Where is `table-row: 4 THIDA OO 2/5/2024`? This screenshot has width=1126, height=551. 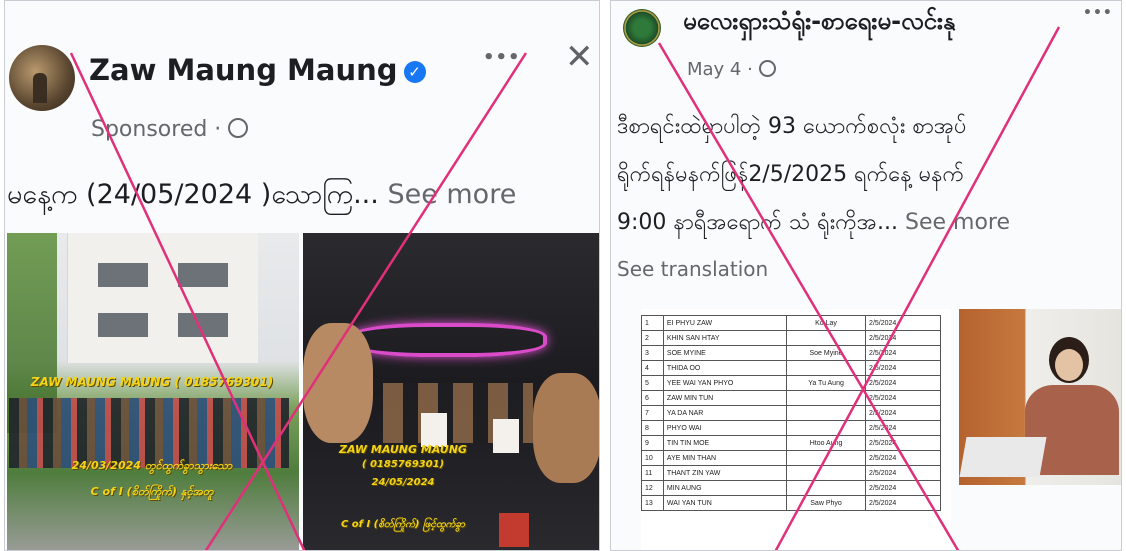
table-row: 4 THIDA OO 2/5/2024 is located at coordinates (791, 368).